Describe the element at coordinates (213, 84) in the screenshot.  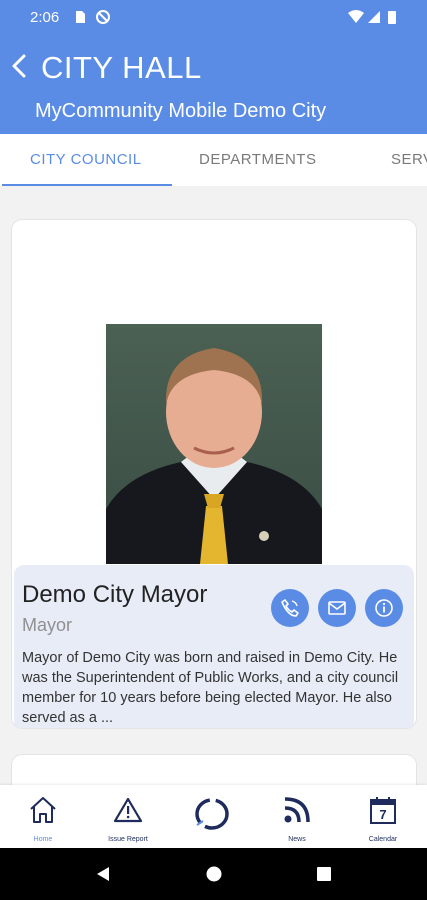
I see `app-header: CITY HALL MyCommunity Mobile Demo City` at that location.